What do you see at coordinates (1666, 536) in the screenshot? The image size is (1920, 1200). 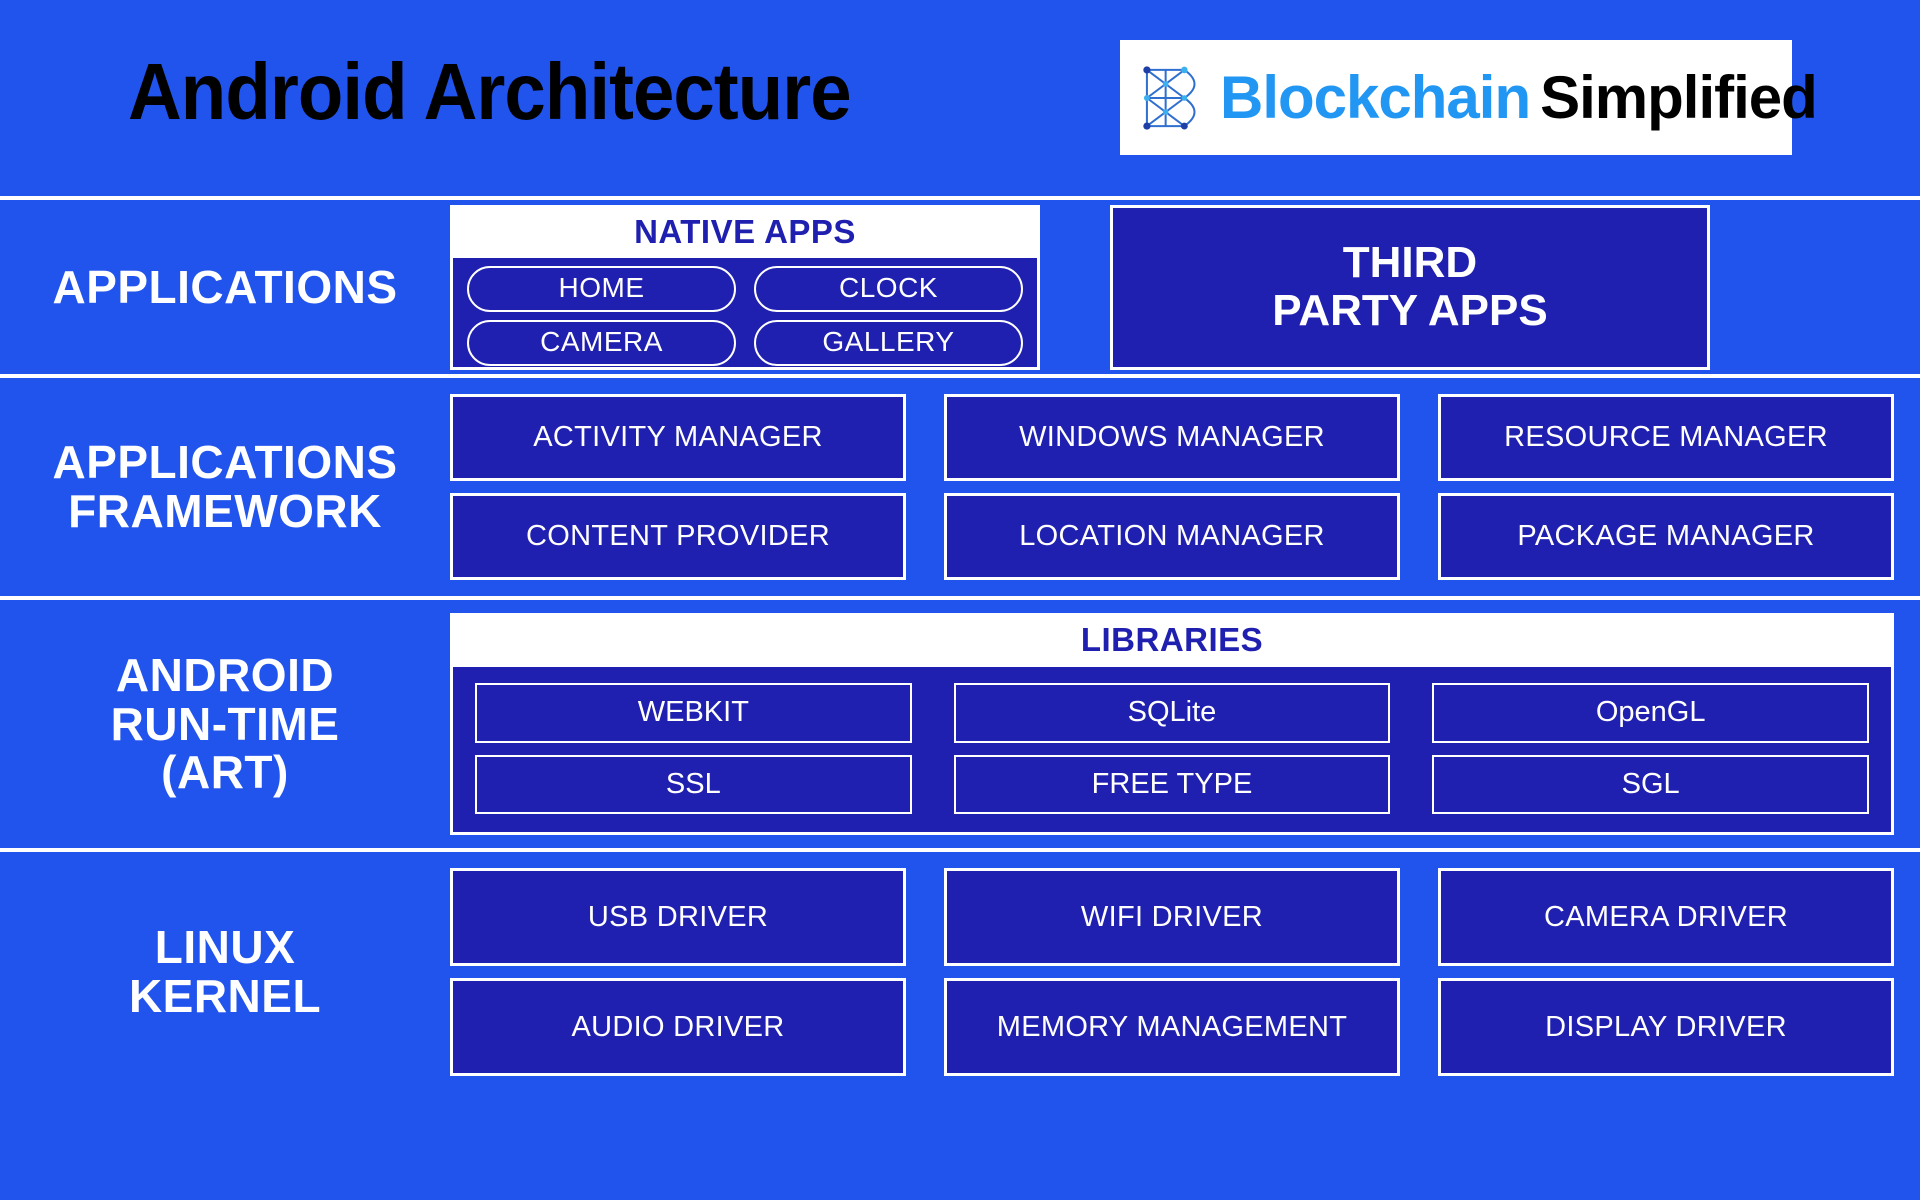 I see `framework-box-package-manager: PACKAGE MANAGER` at bounding box center [1666, 536].